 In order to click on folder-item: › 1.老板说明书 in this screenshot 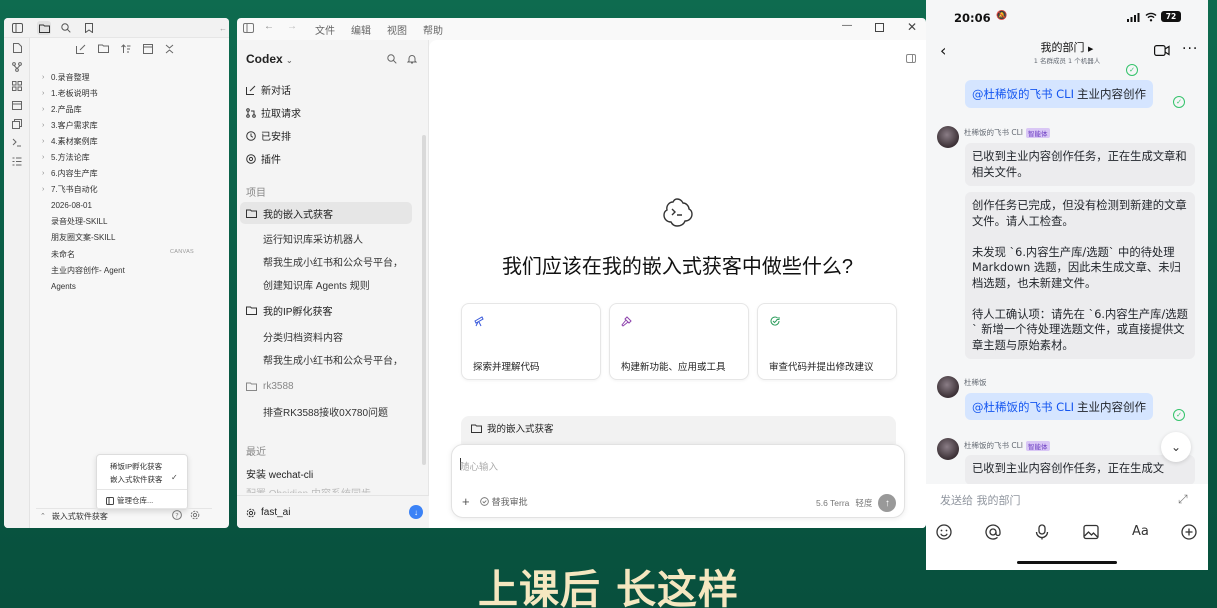, I will do `click(83, 93)`.